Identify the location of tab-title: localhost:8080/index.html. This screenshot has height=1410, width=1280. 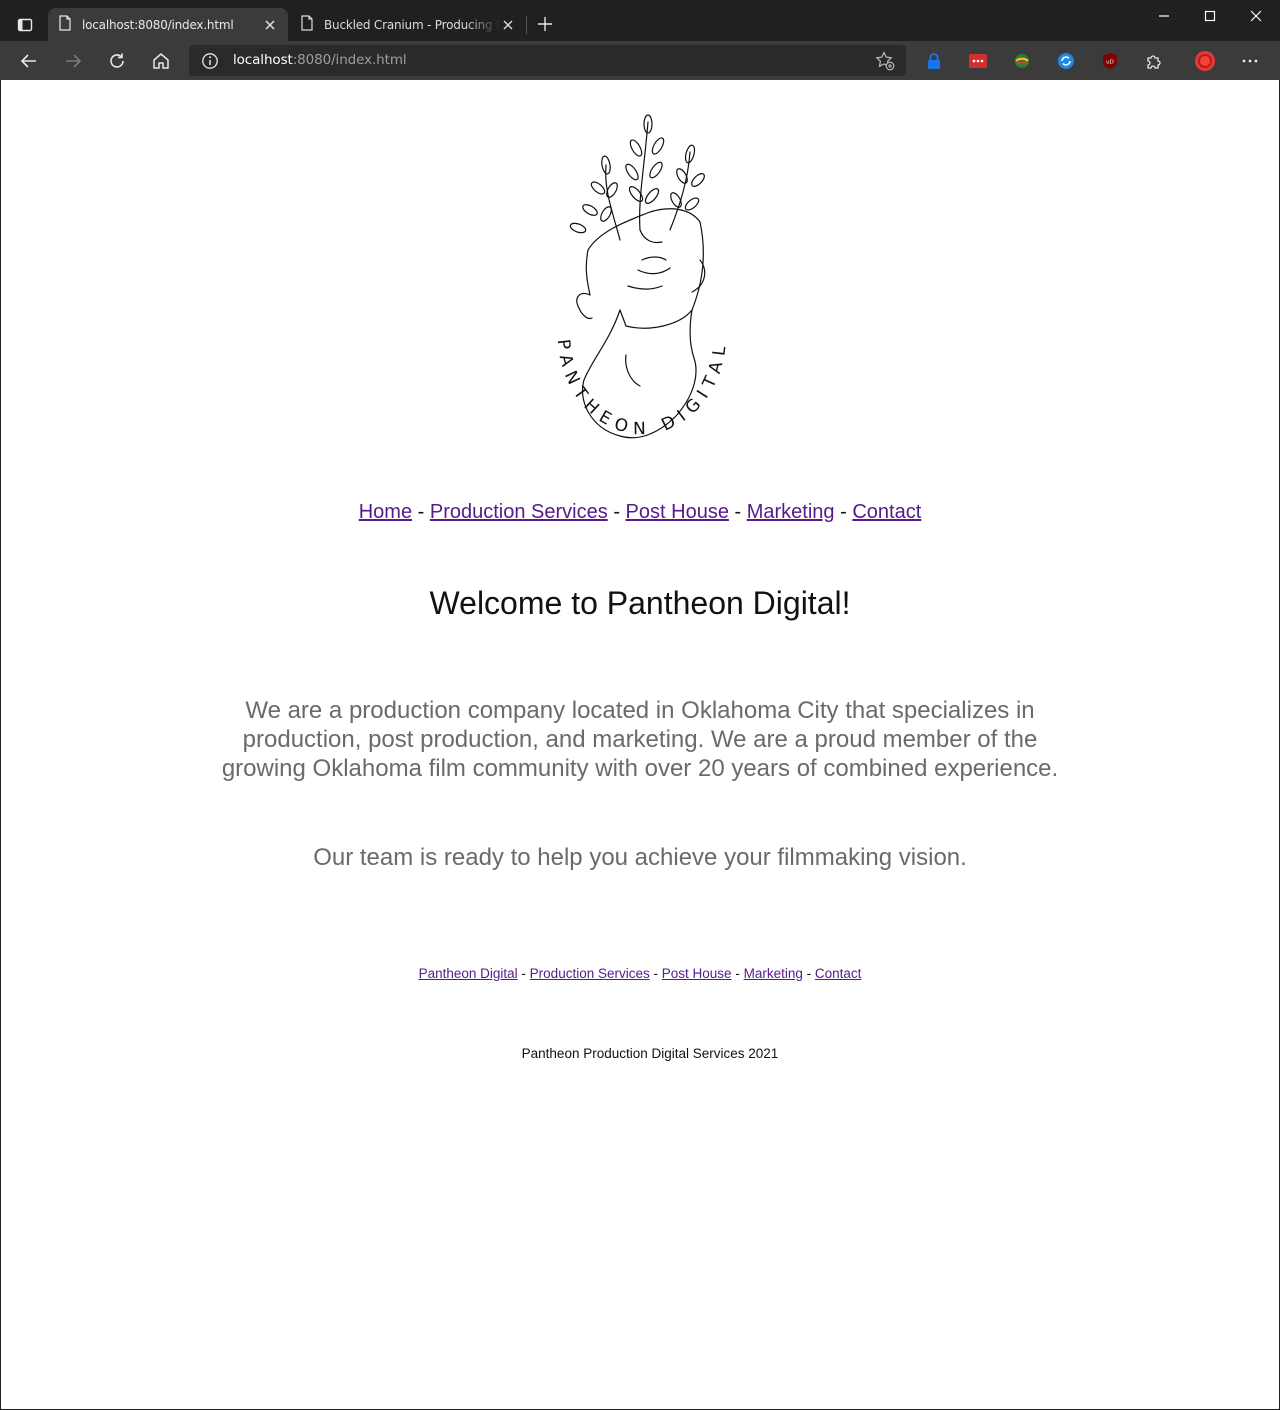
(158, 24).